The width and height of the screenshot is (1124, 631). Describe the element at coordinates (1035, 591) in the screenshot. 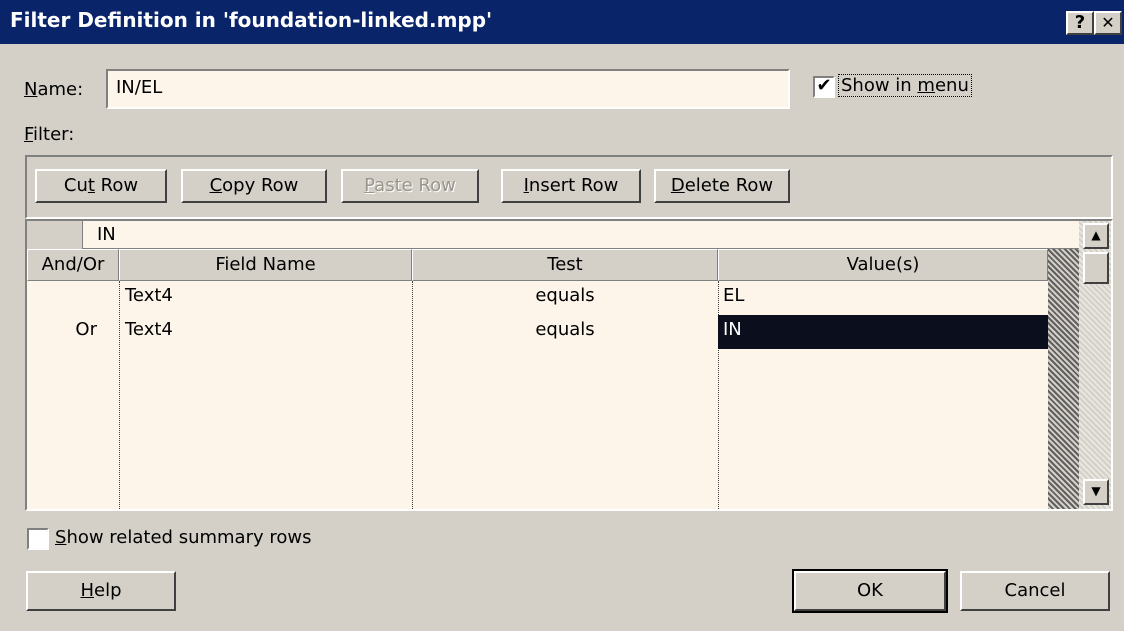

I see `cancel-button: Cancel` at that location.